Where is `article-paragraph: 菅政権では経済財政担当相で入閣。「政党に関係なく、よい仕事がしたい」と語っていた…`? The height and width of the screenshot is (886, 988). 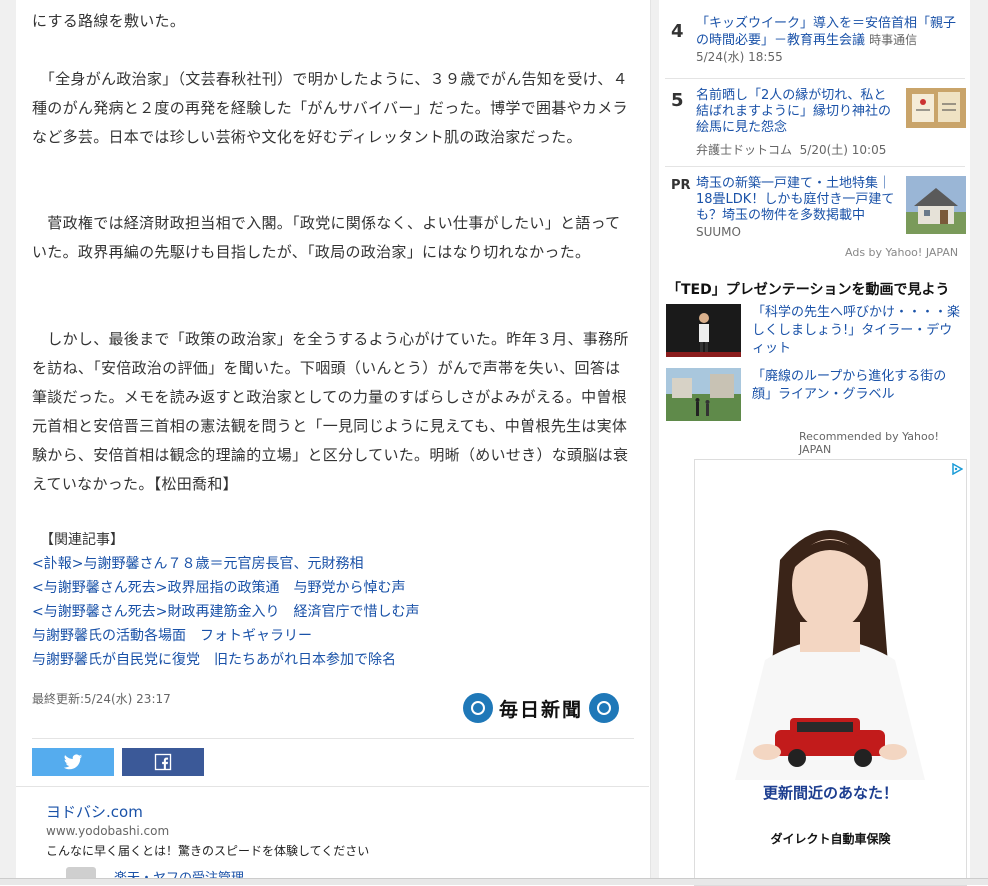 article-paragraph: 菅政権では経済財政担当相で入閣。「政党に関係なく、よい仕事がしたい」と語っていた… is located at coordinates (326, 237).